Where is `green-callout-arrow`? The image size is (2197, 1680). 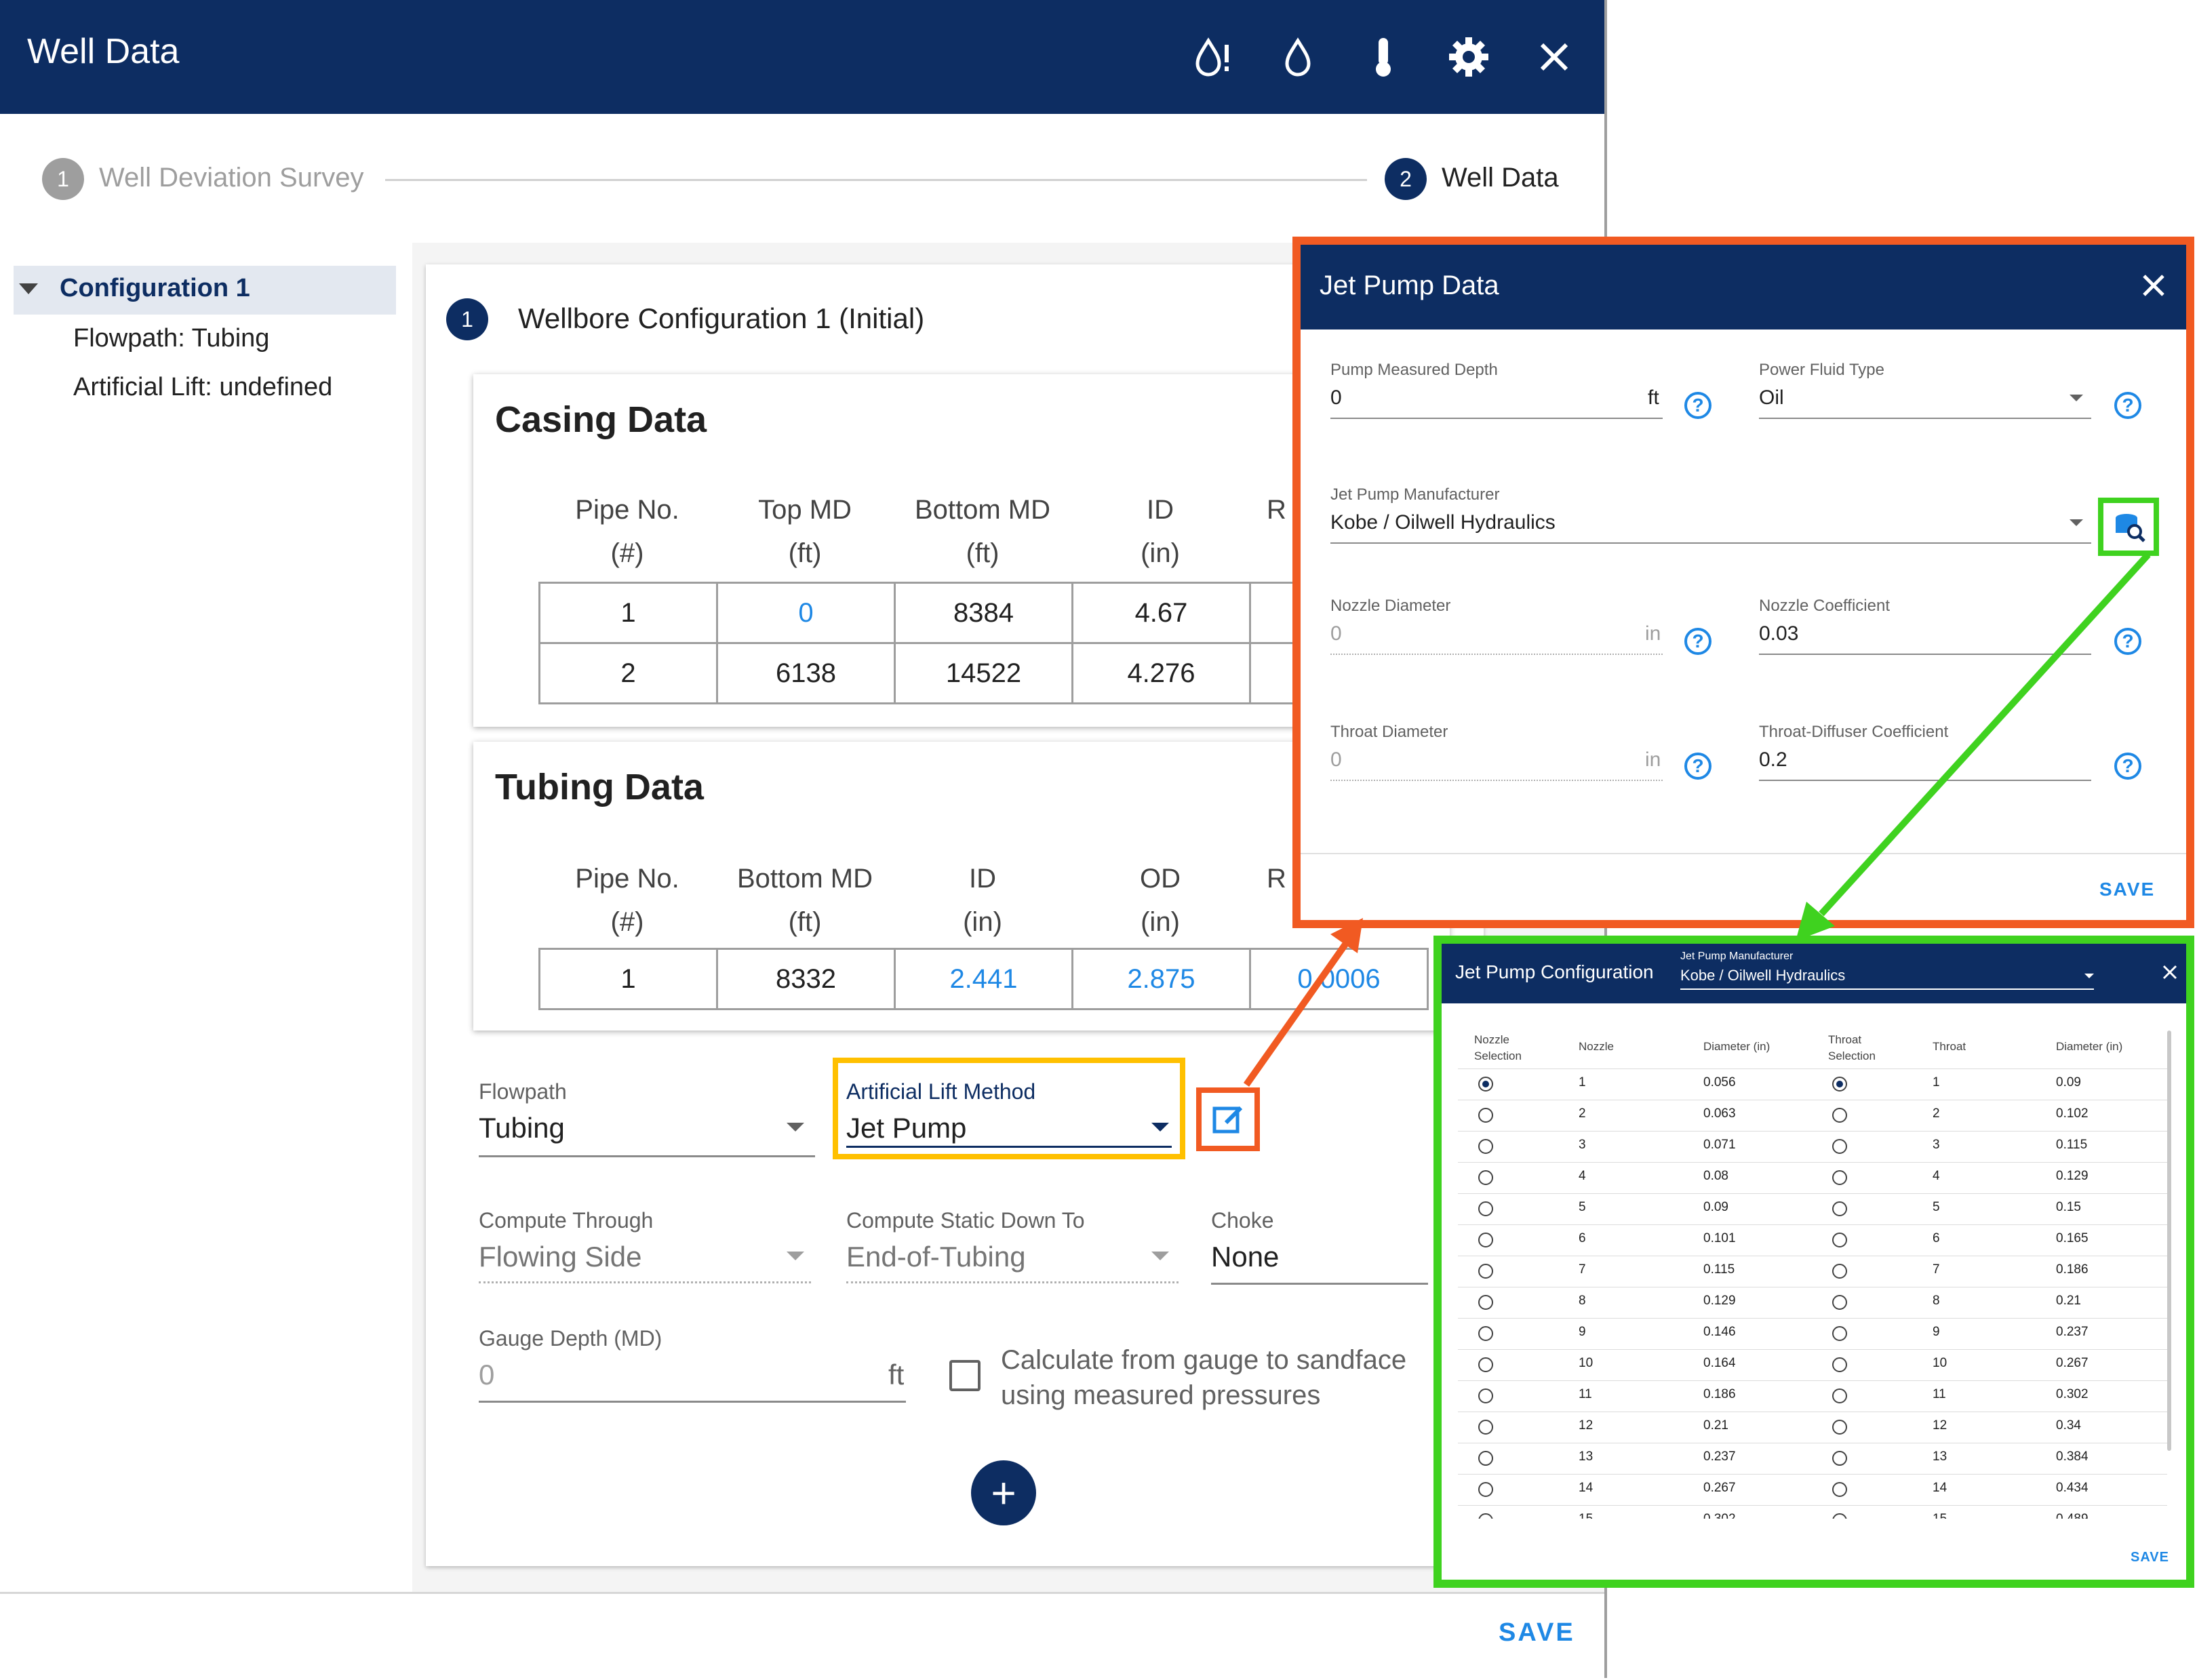
green-callout-arrow is located at coordinates (1973, 746).